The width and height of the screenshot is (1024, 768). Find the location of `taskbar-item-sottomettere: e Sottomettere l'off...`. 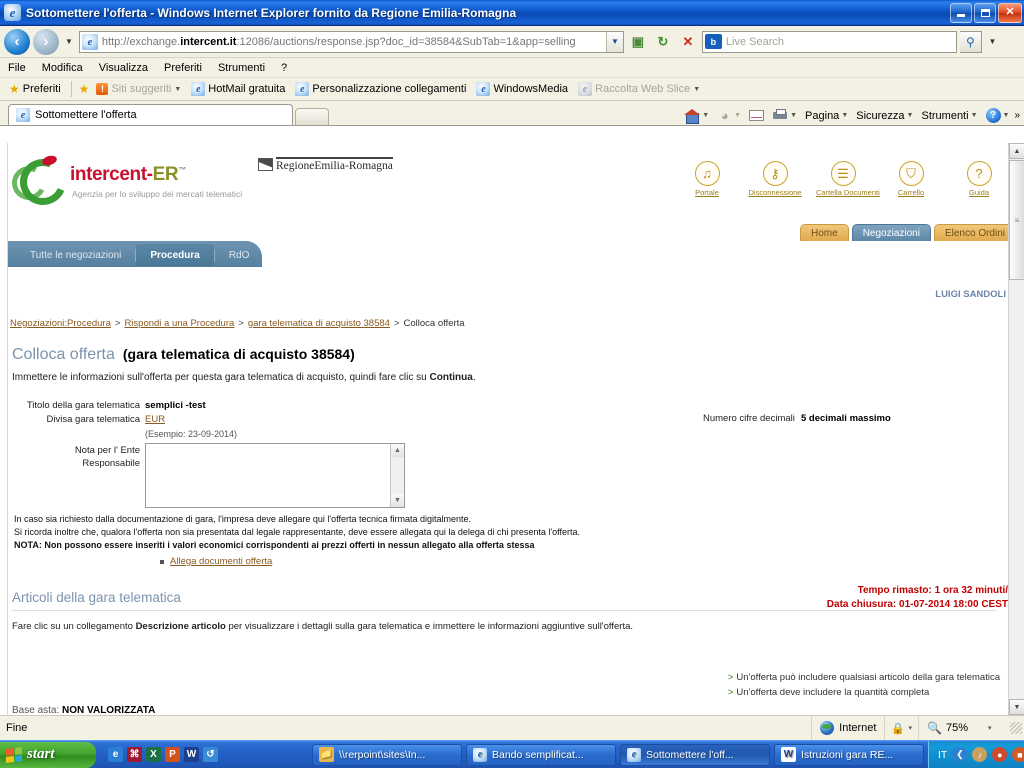

taskbar-item-sottomettere: e Sottomettere l'off... is located at coordinates (695, 754).